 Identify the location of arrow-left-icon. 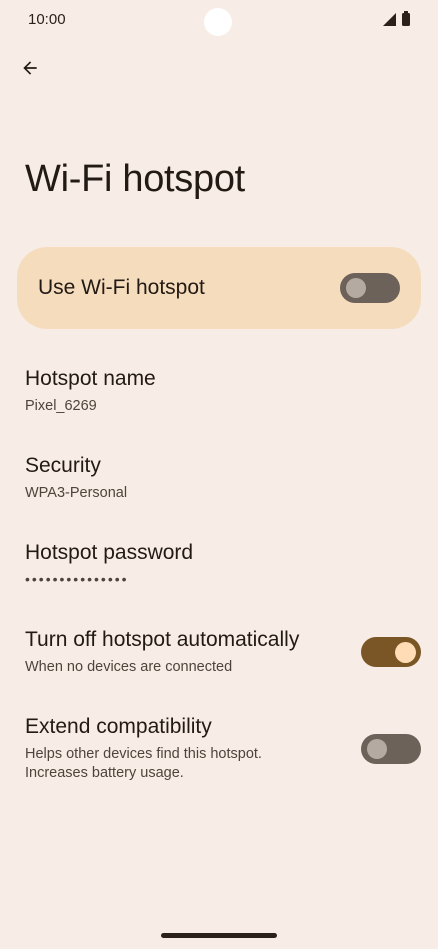
(30, 68).